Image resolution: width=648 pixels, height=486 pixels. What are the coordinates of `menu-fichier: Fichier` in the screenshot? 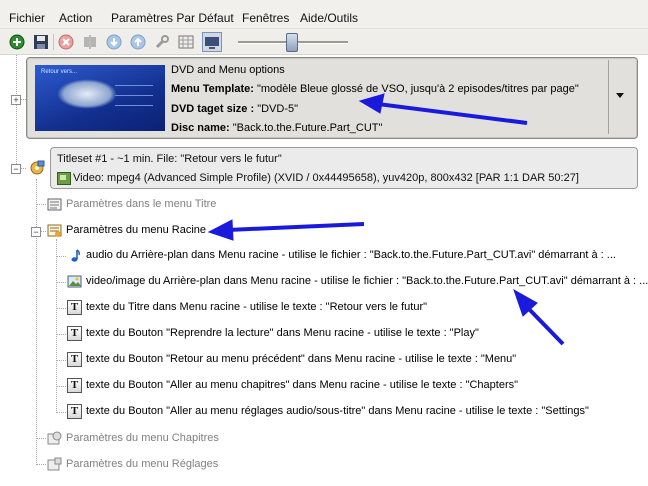 It's located at (27, 18).